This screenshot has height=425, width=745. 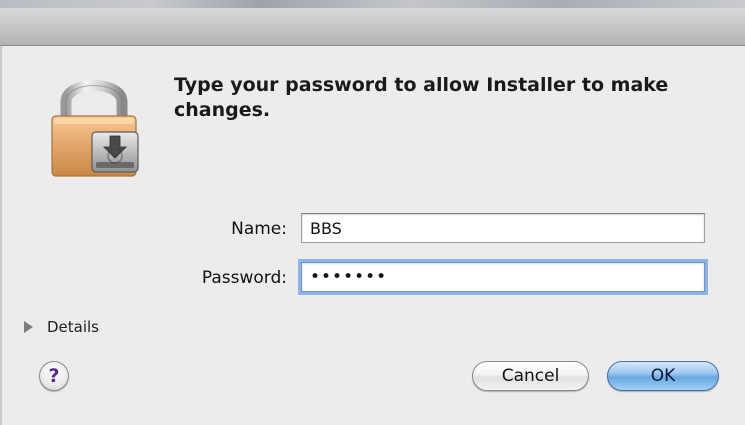 What do you see at coordinates (530, 376) in the screenshot?
I see `cancel-button: Cancel` at bounding box center [530, 376].